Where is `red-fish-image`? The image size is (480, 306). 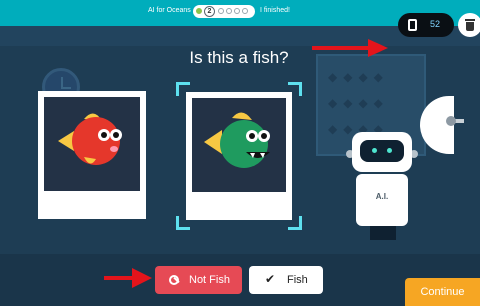
red-fish-image is located at coordinates (90, 139).